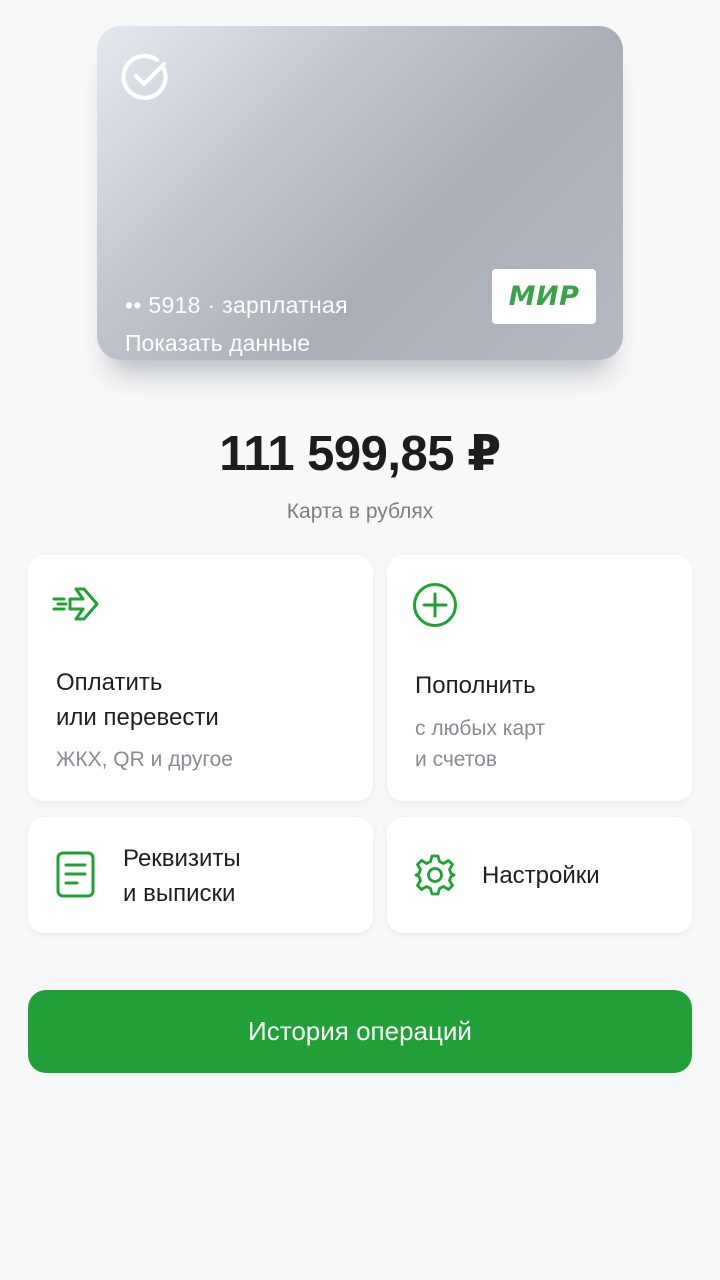 Image resolution: width=720 pixels, height=1280 pixels. I want to click on settings-tile-title: Настройки, so click(541, 875).